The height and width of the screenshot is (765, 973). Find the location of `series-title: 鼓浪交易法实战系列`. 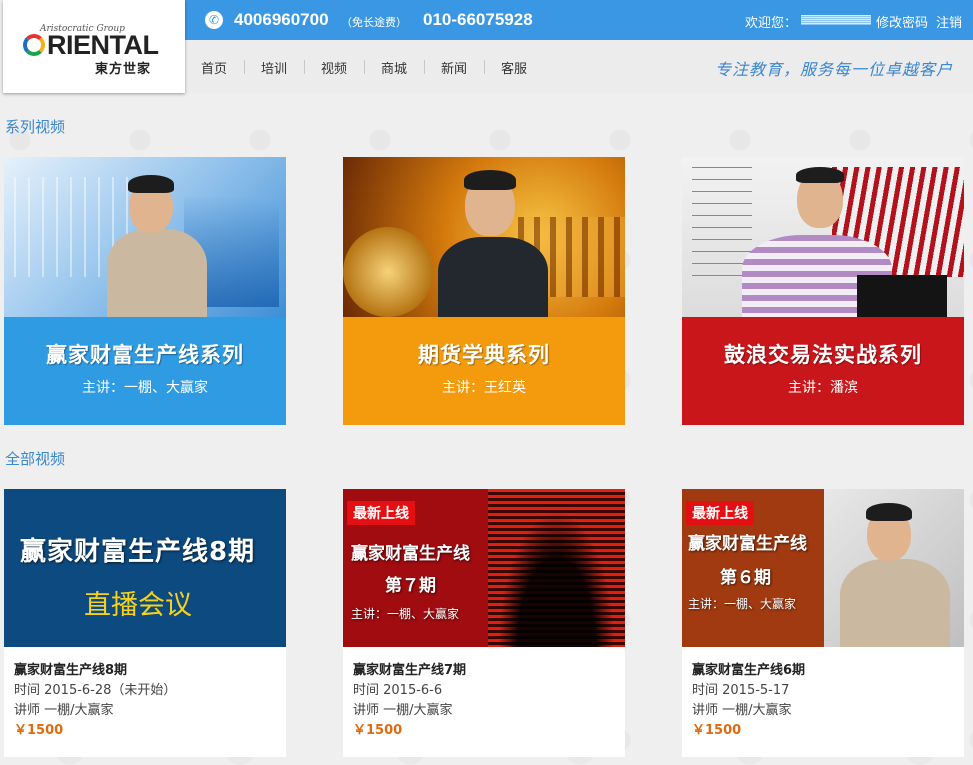

series-title: 鼓浪交易法实战系列 is located at coordinates (823, 355).